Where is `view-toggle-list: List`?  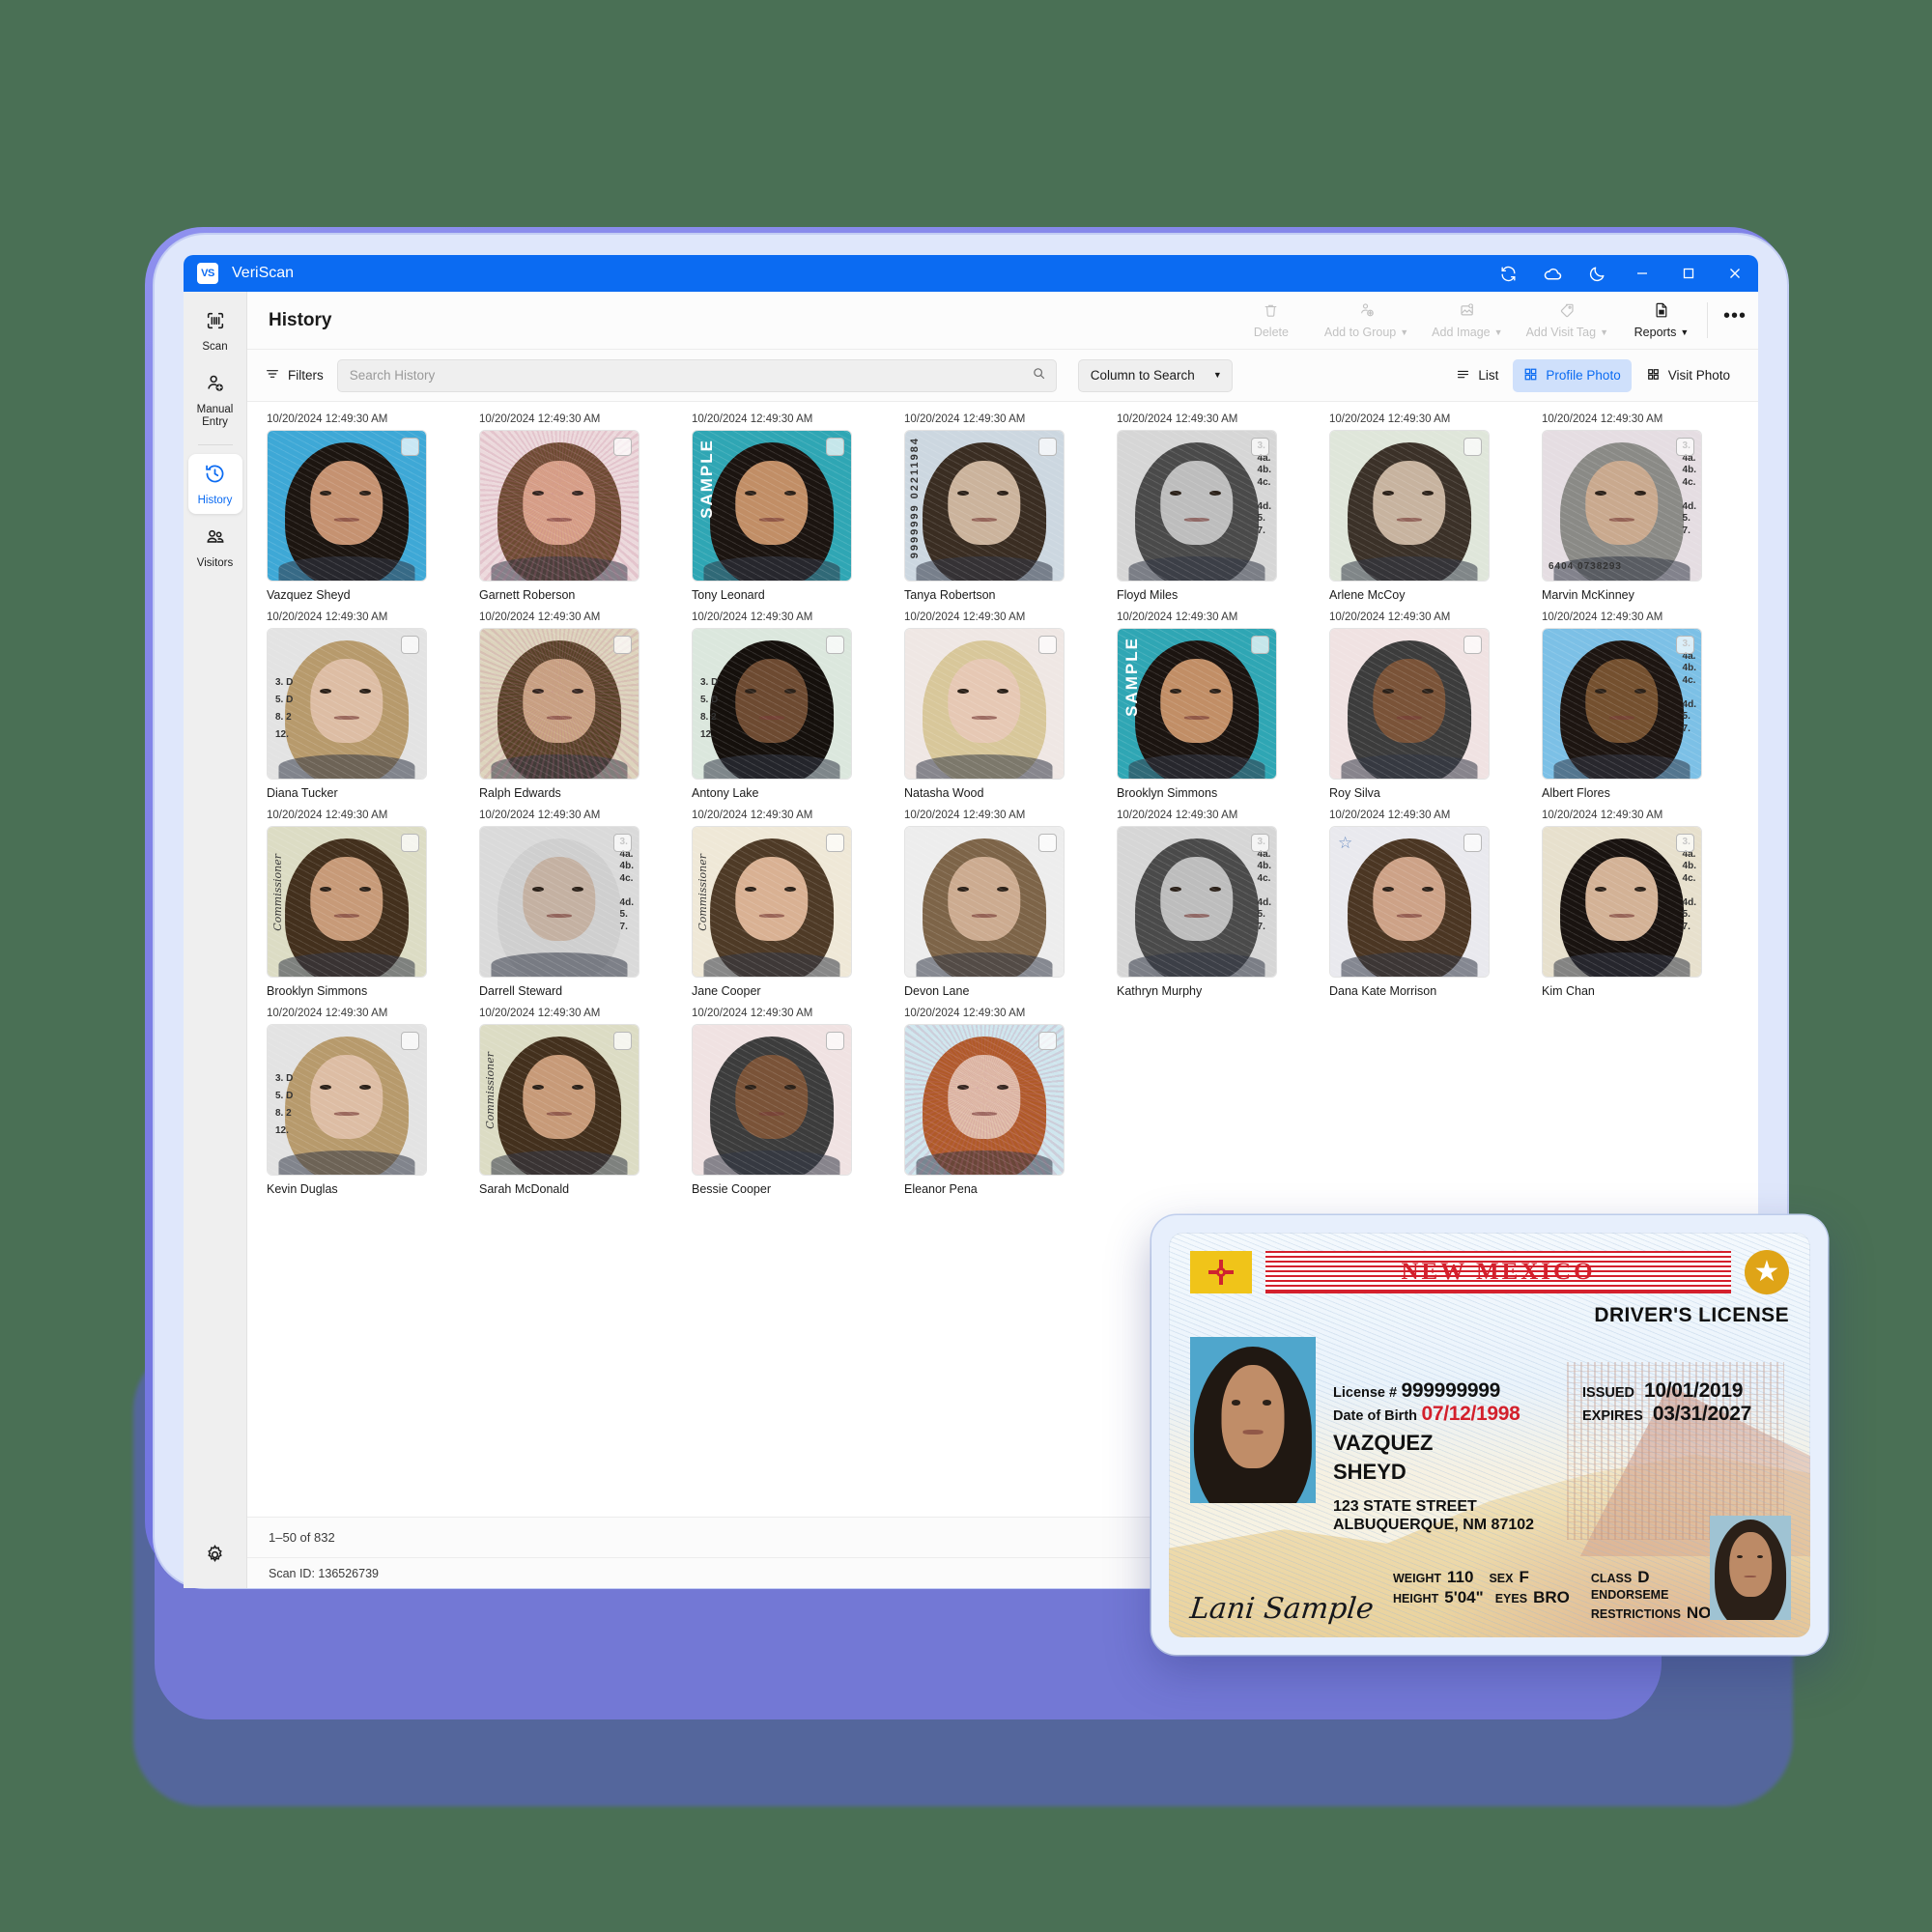 view-toggle-list: List is located at coordinates (1477, 375).